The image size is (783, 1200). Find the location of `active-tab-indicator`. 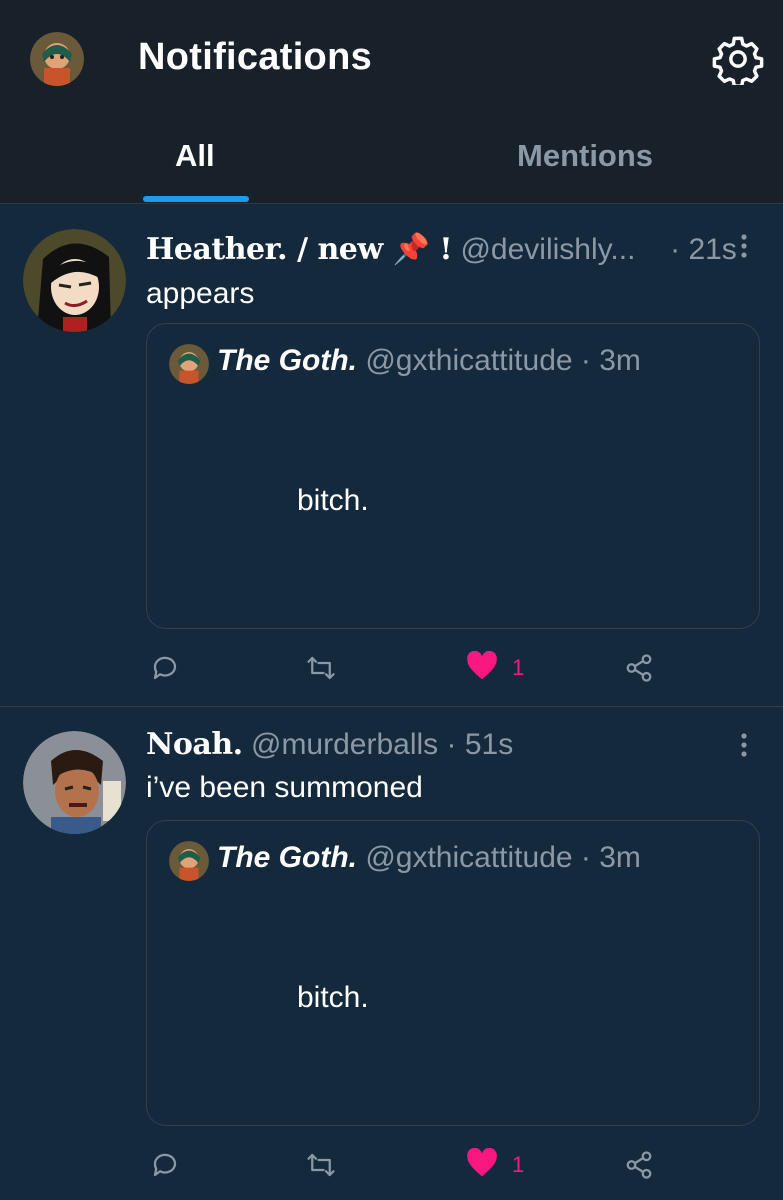

active-tab-indicator is located at coordinates (196, 199).